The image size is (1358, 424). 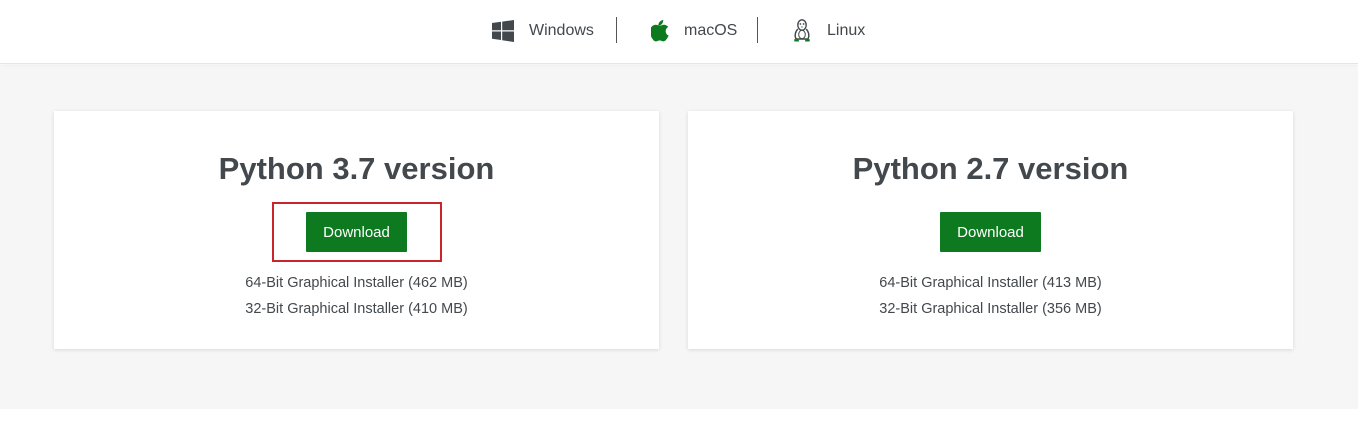 What do you see at coordinates (990, 309) in the screenshot?
I see `installer-32bit-link: 32-Bit Graphical Installer (356 MB)` at bounding box center [990, 309].